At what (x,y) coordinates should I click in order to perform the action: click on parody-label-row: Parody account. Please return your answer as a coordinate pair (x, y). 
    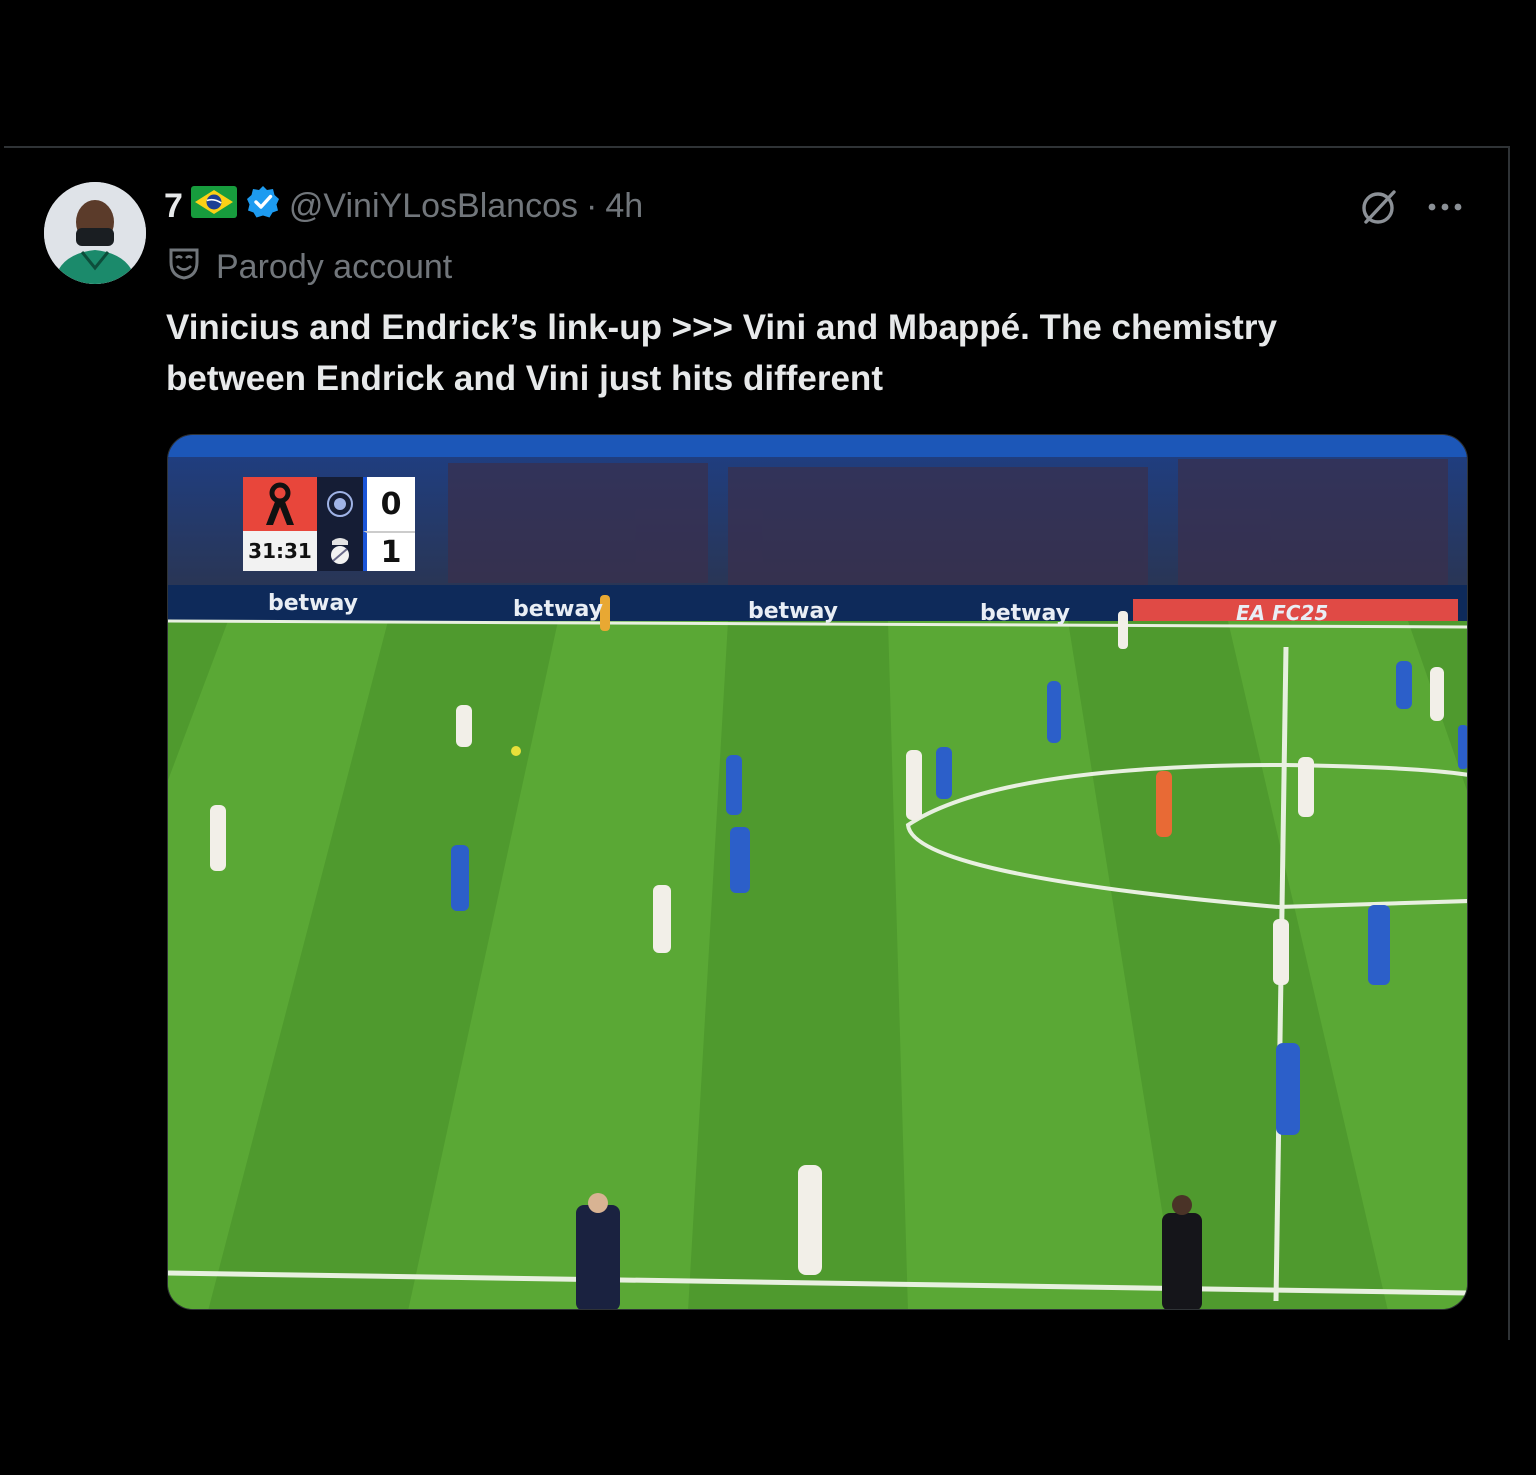
    Looking at the image, I should click on (309, 267).